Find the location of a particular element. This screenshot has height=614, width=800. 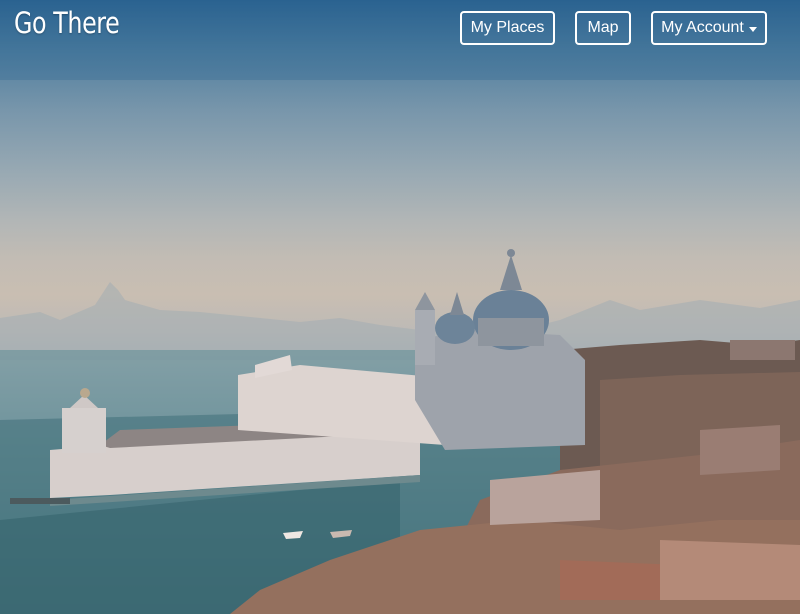

brand-logo: Go There is located at coordinates (67, 23).